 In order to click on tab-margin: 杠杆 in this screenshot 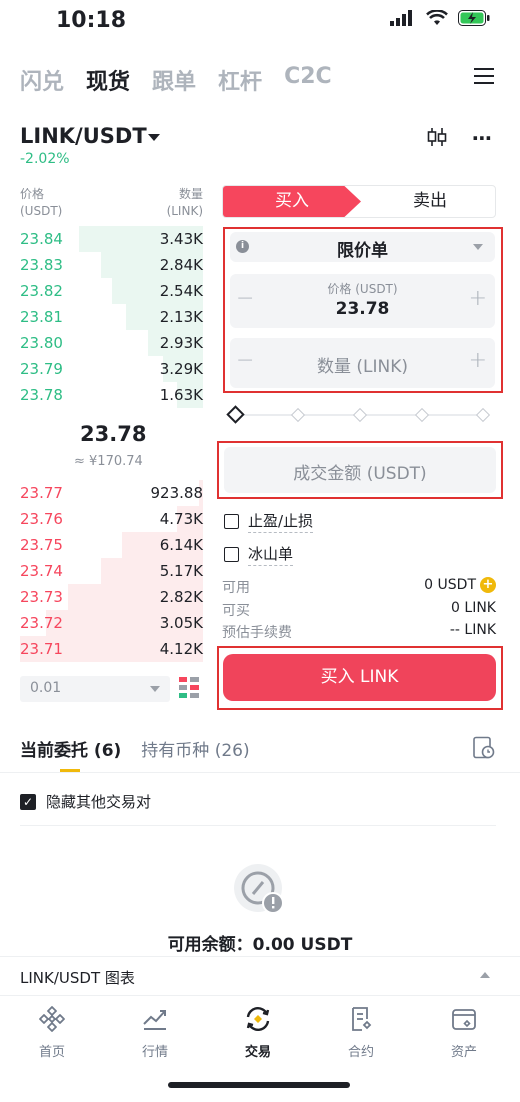, I will do `click(240, 80)`.